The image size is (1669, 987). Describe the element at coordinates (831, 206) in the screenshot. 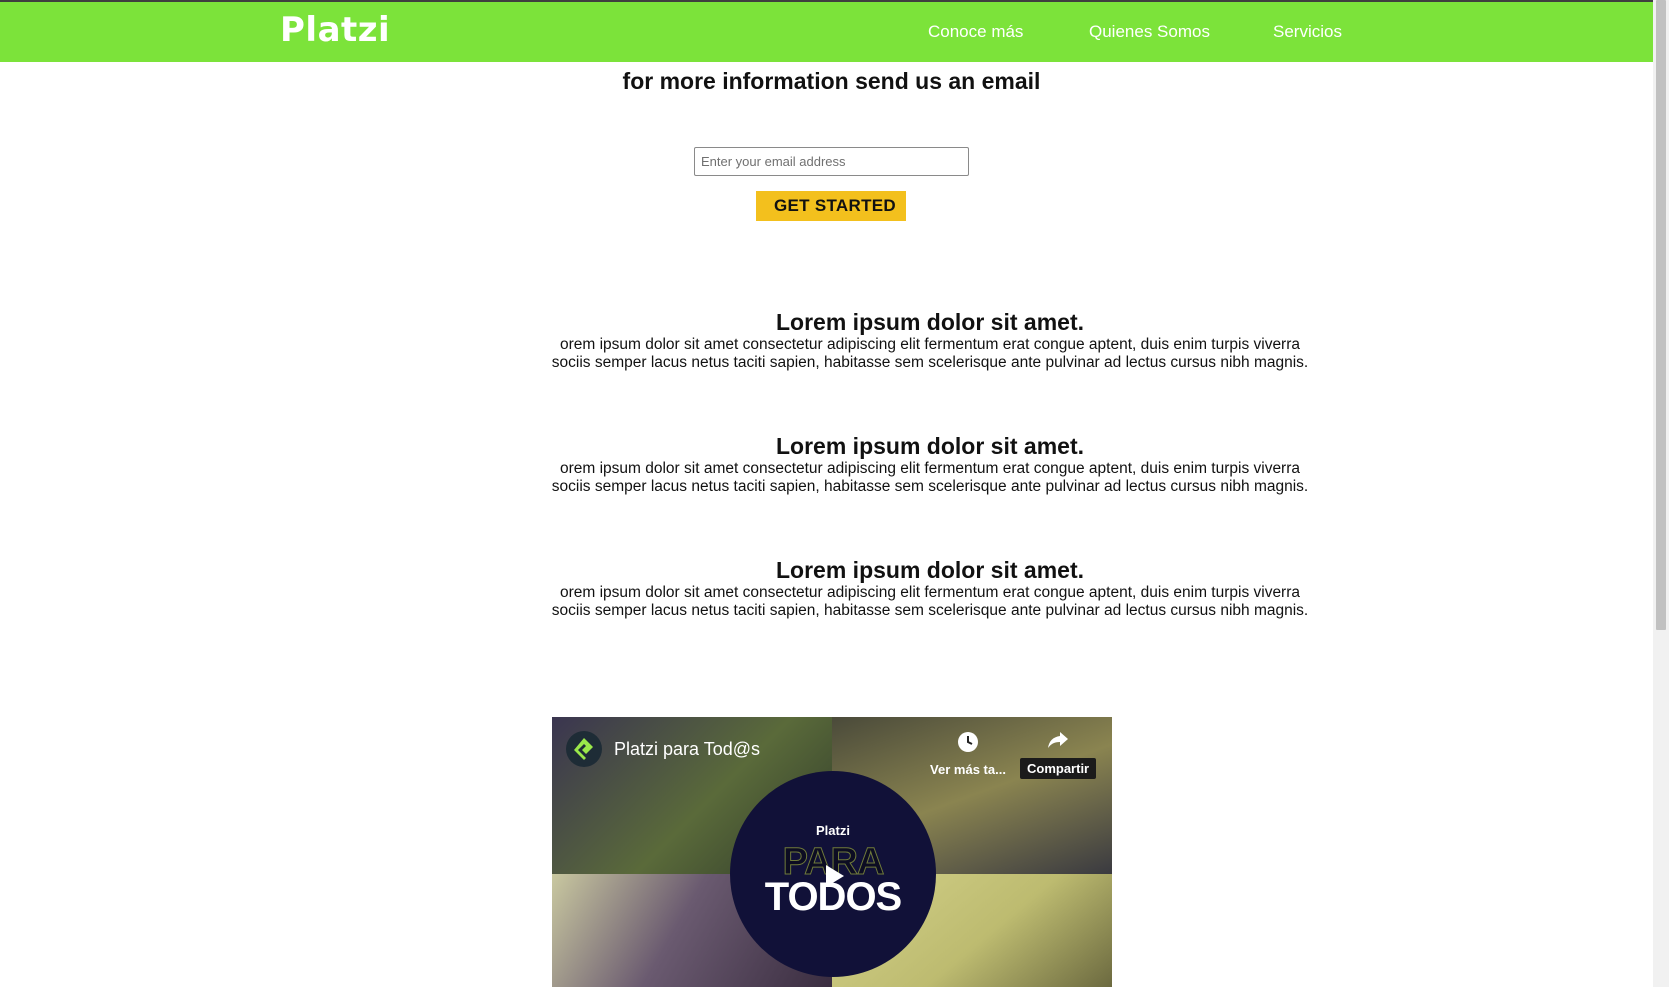

I see `get-started-button: GET STARTED` at that location.